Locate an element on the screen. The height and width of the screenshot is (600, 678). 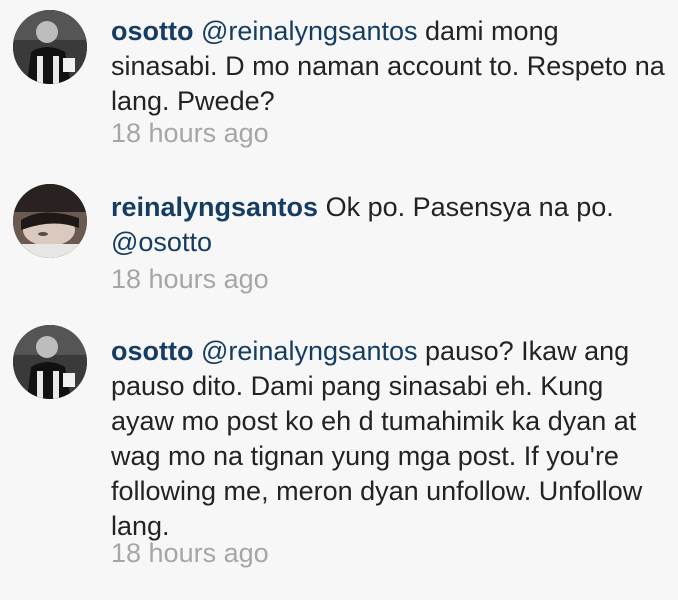
comment-mention: @osotto is located at coordinates (161, 242).